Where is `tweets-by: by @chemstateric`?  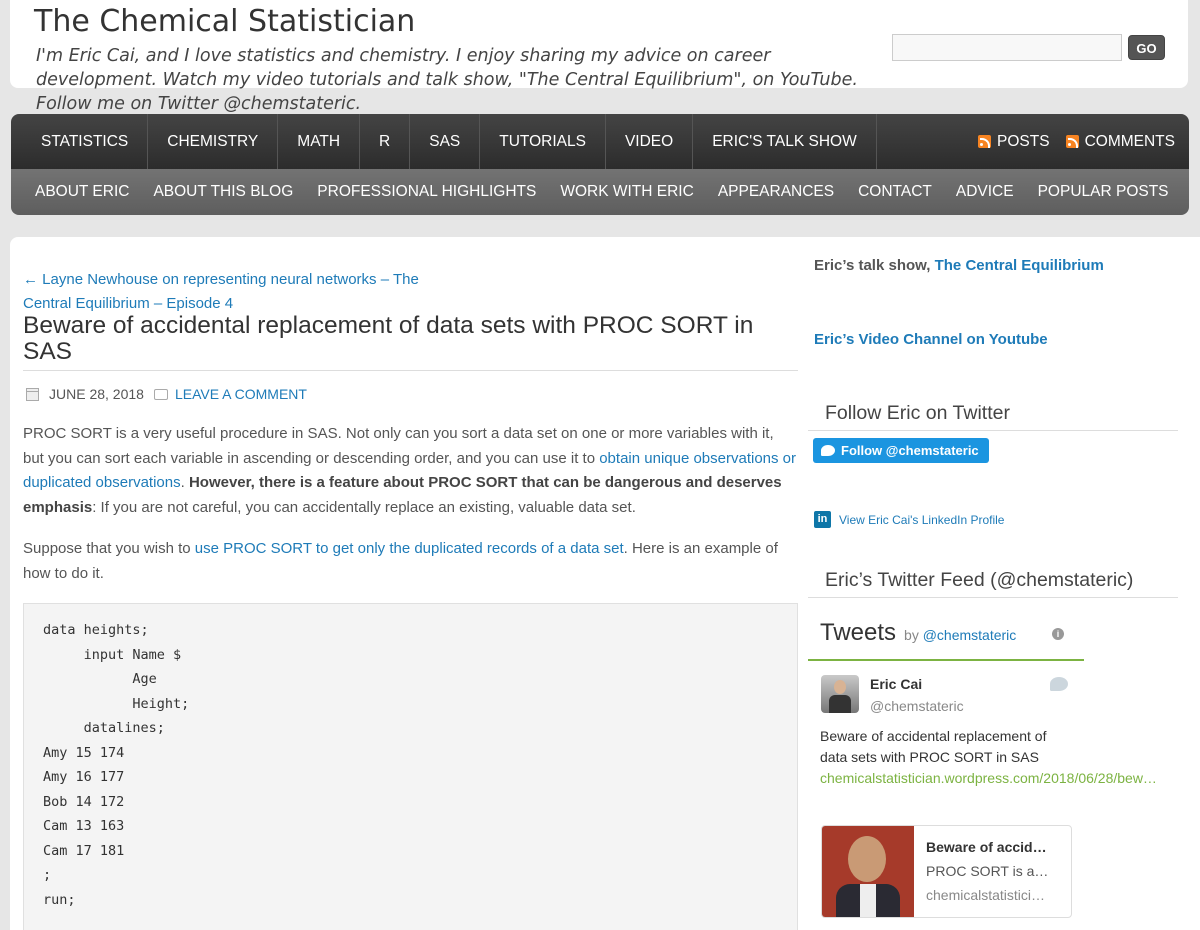
tweets-by: by @chemstateric is located at coordinates (960, 635).